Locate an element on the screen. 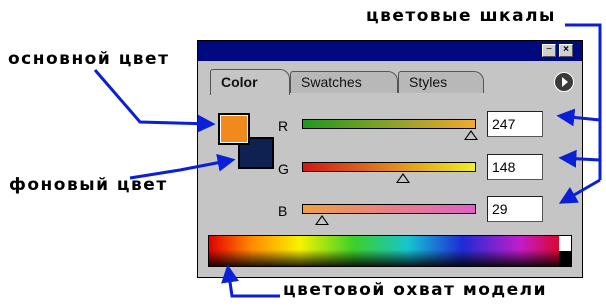  model-gamut-annotation: цветовой охват модели is located at coordinates (415, 290).